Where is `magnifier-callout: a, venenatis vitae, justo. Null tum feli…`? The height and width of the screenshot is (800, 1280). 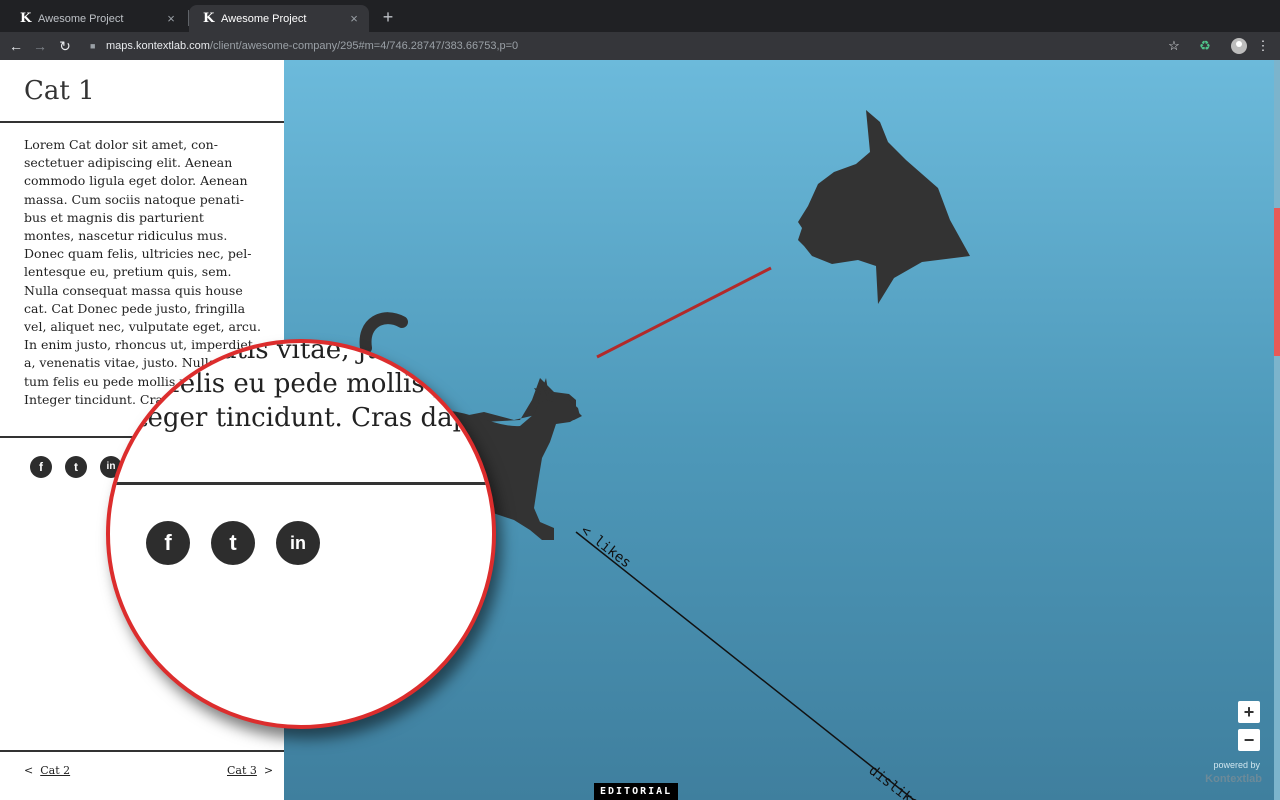
magnifier-callout: a, venenatis vitae, justo. Null tum feli… is located at coordinates (301, 534).